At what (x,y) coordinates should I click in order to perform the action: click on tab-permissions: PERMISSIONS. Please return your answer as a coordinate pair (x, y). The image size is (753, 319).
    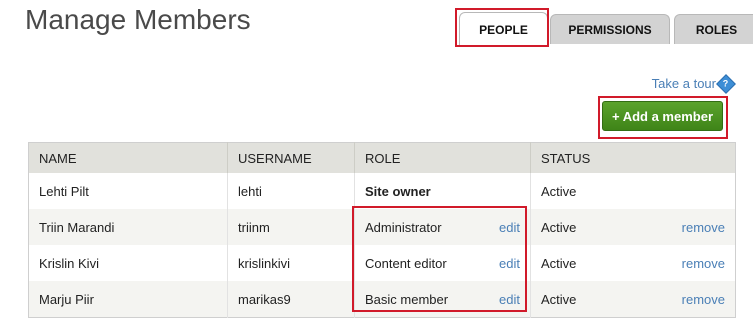
    Looking at the image, I should click on (610, 29).